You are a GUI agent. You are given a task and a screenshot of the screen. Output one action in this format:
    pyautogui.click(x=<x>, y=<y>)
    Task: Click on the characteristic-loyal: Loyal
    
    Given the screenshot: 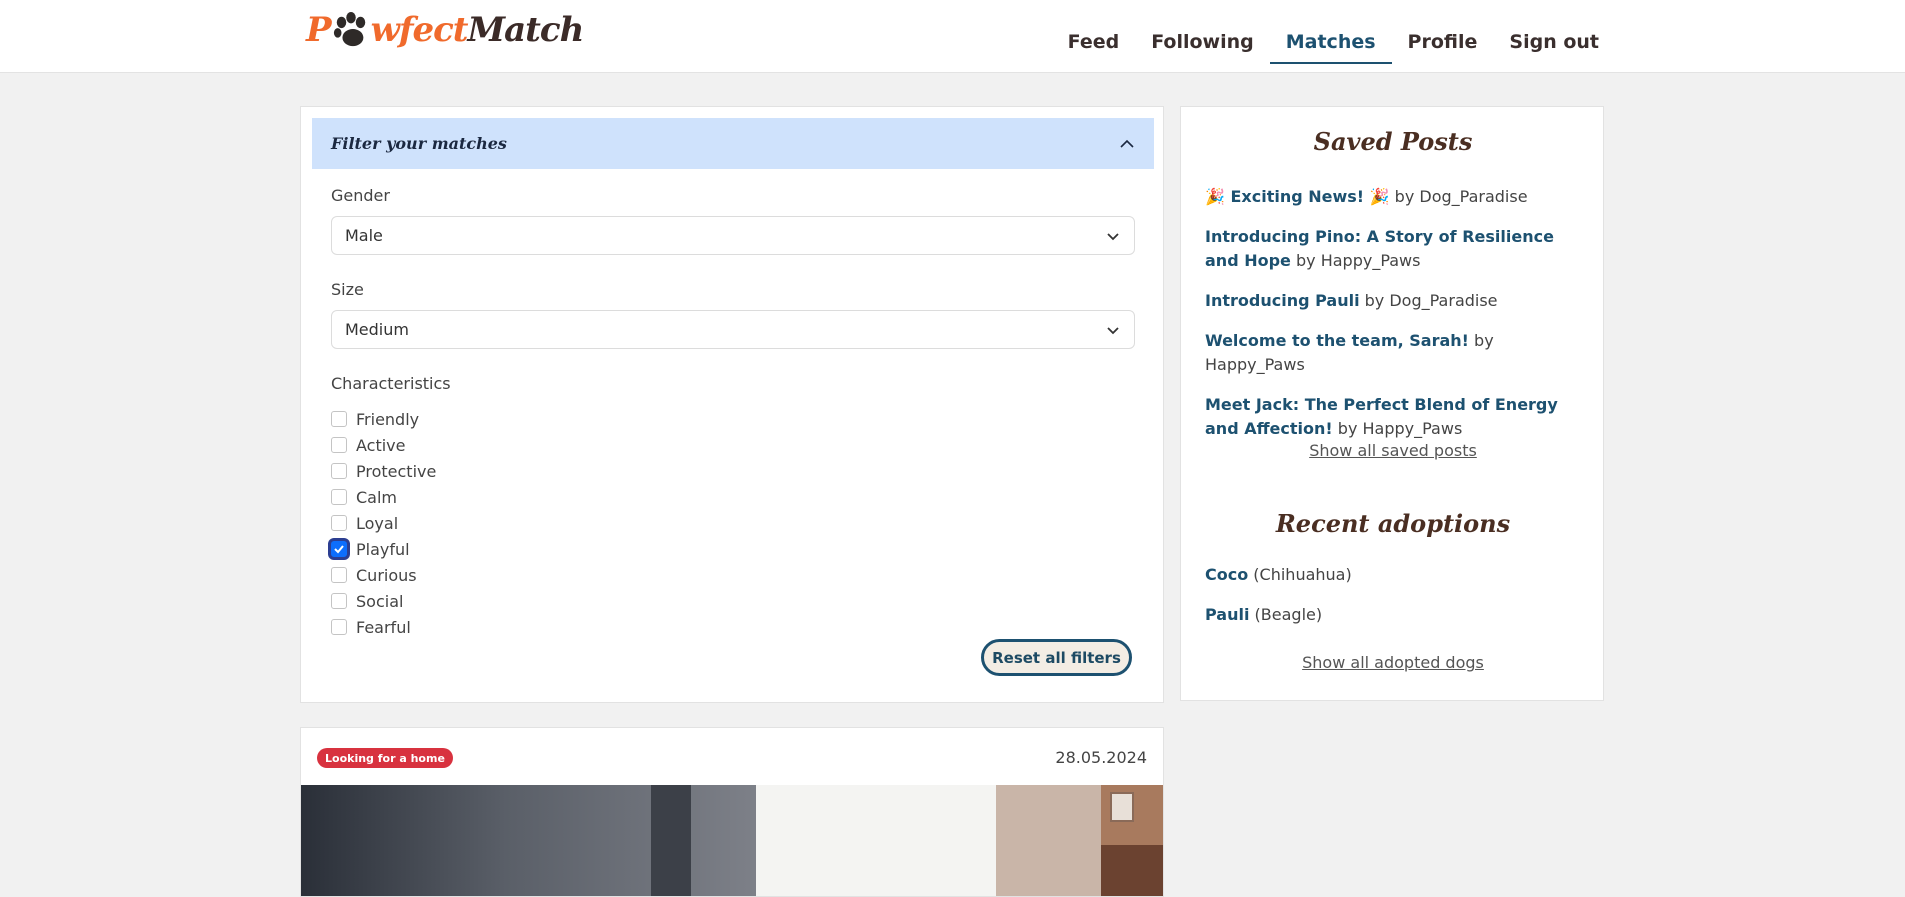 What is the action you would take?
    pyautogui.click(x=383, y=523)
    